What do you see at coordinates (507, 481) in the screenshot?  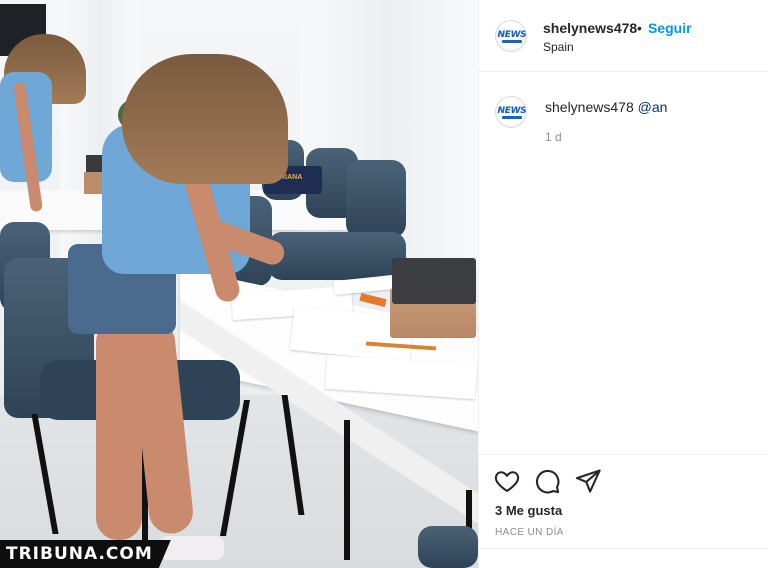 I see `heart-icon` at bounding box center [507, 481].